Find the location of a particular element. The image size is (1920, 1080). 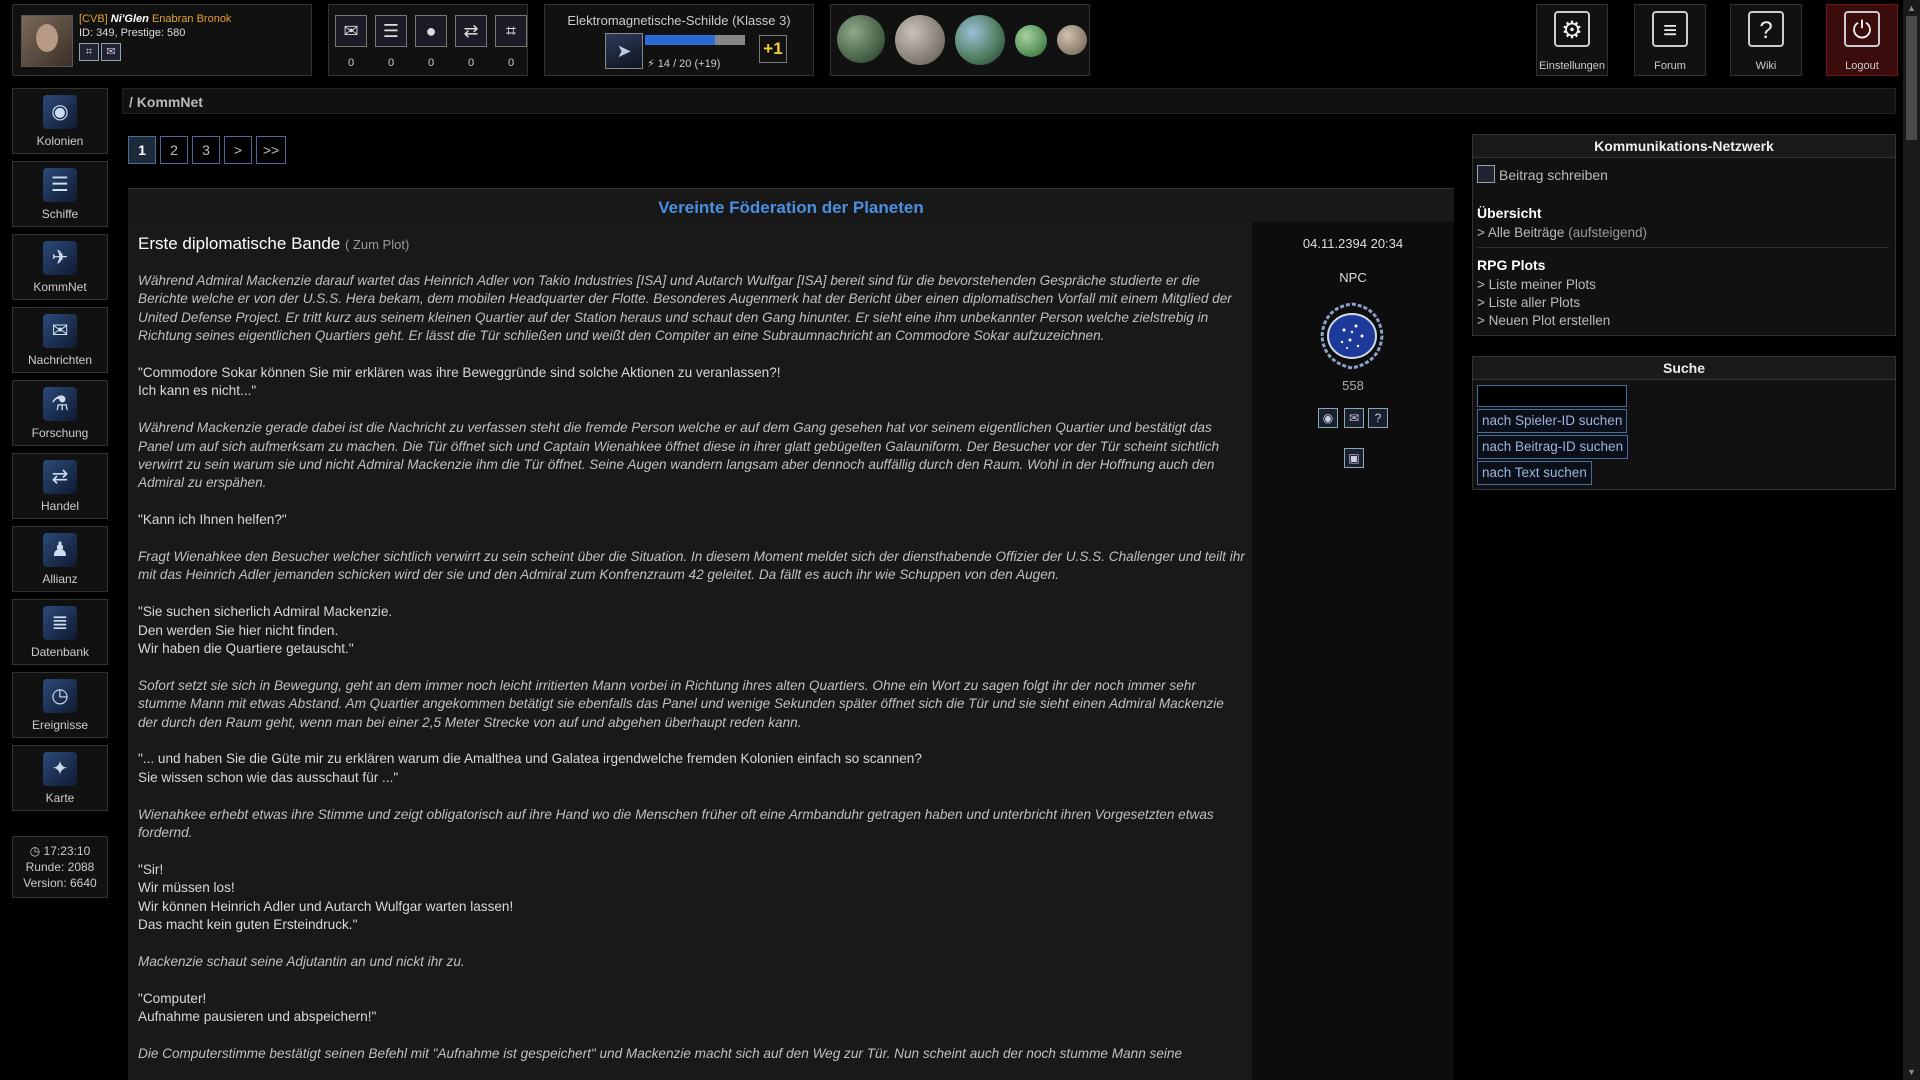

page-button: 3 is located at coordinates (206, 150).